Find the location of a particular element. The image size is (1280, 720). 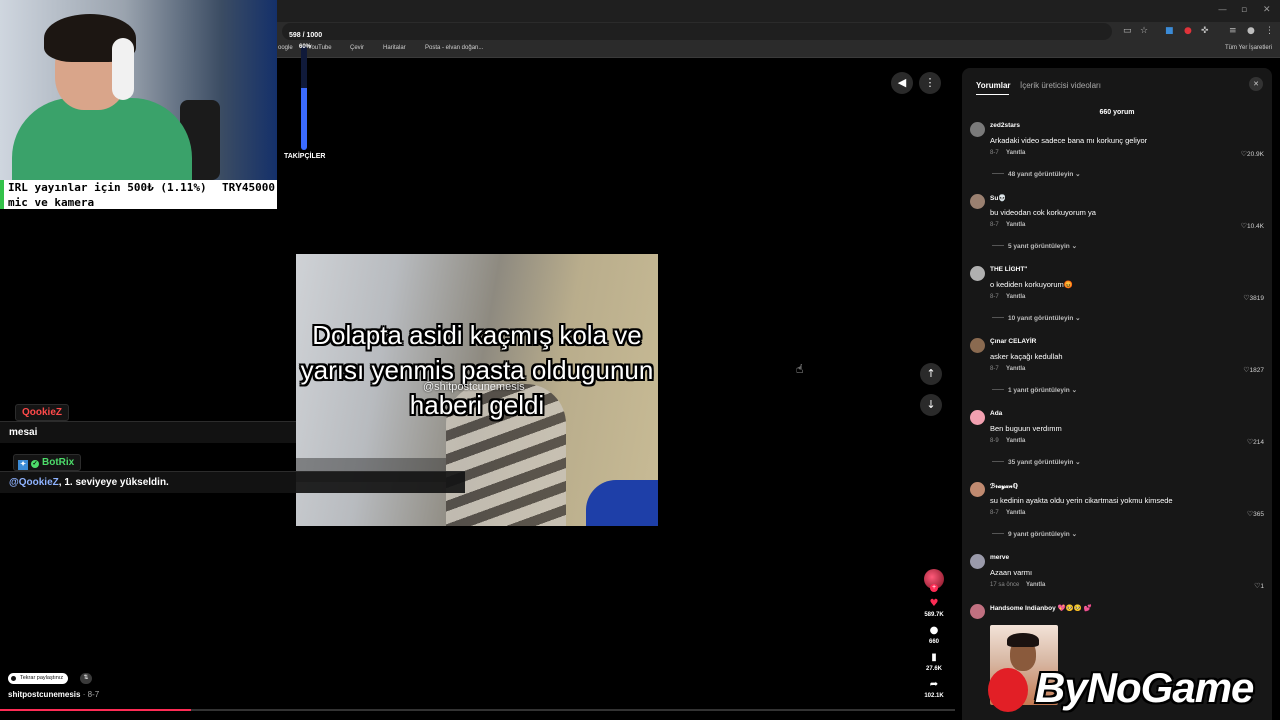

chat-bot-message-row: @QookieZ, 1. seviyeye yükseldin. is located at coordinates (232, 482).